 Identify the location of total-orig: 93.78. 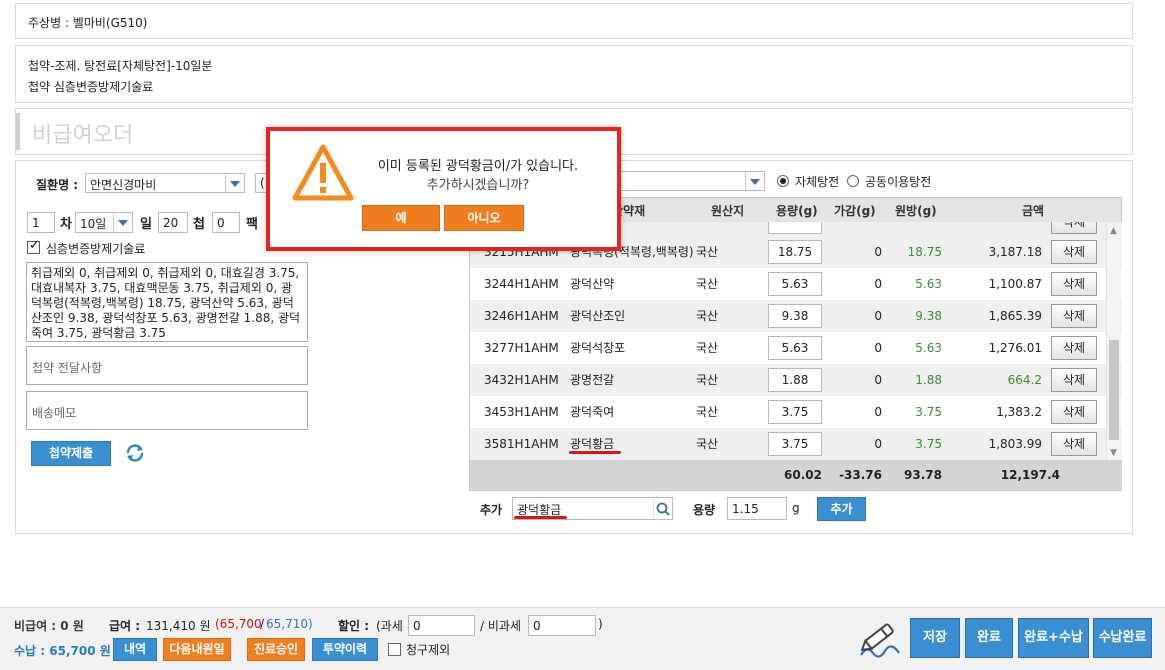
(923, 475).